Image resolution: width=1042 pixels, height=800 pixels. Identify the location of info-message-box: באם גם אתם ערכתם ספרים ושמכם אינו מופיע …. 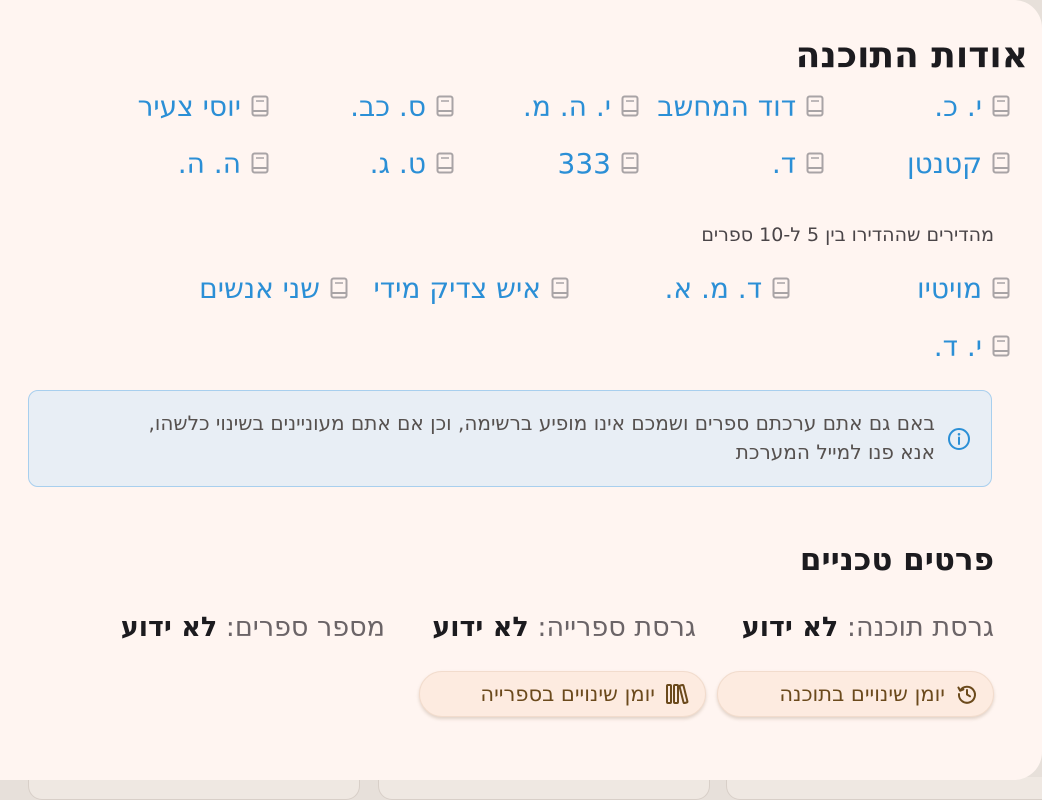
(510, 438).